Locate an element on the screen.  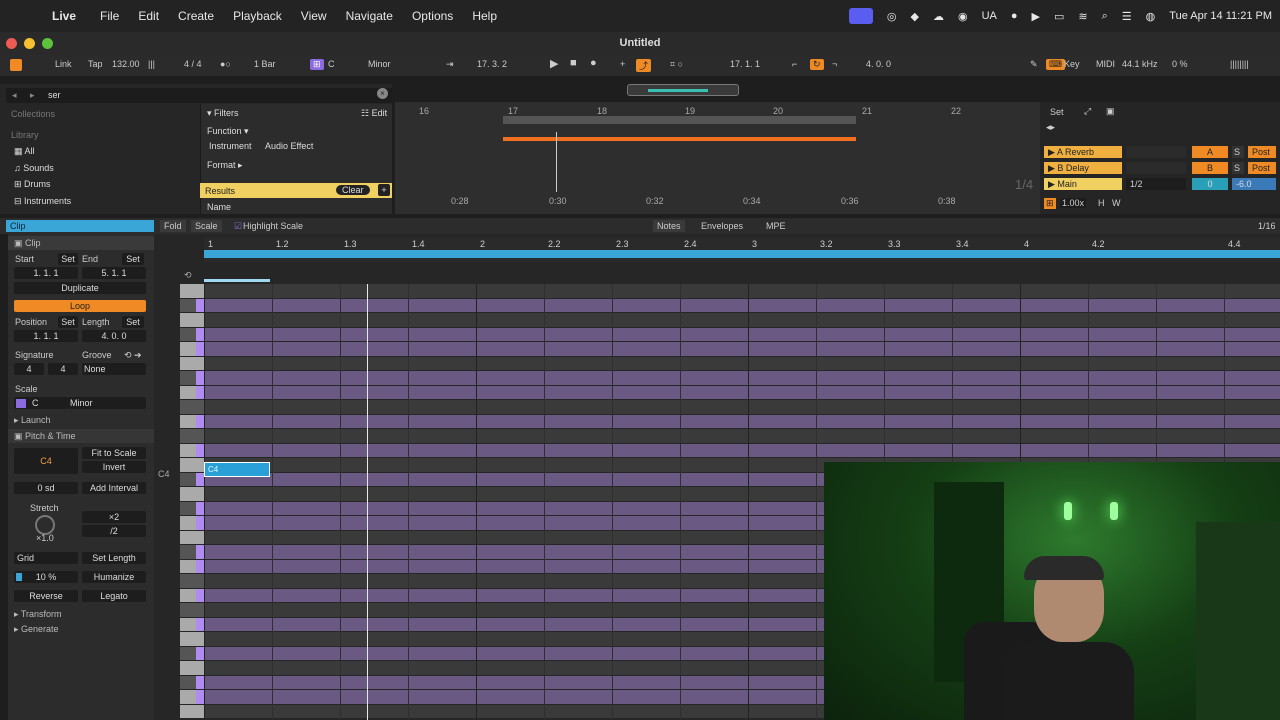
function-dropdown: Function ▾ is located at coordinates (228, 131).